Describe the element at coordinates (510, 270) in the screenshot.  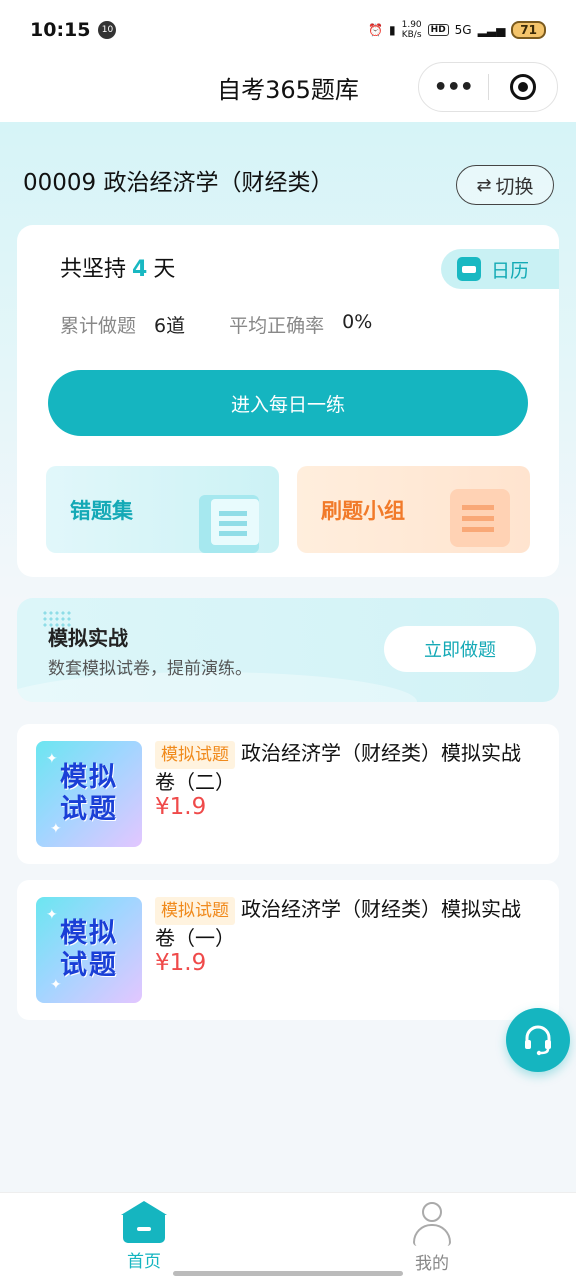
I see `calendar-label: 日历` at that location.